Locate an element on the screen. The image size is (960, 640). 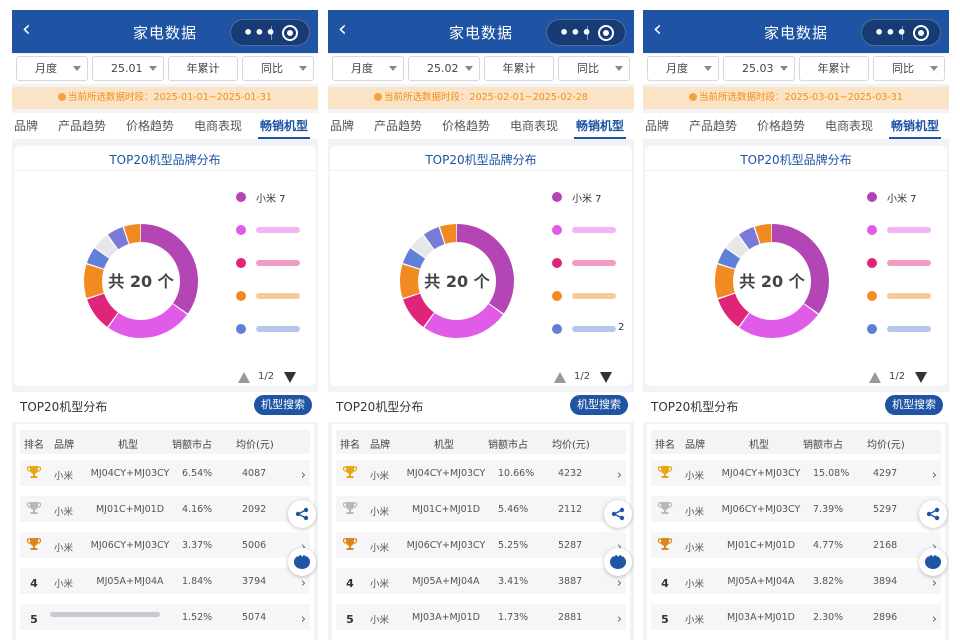
month-select: 25.01 is located at coordinates (128, 68).